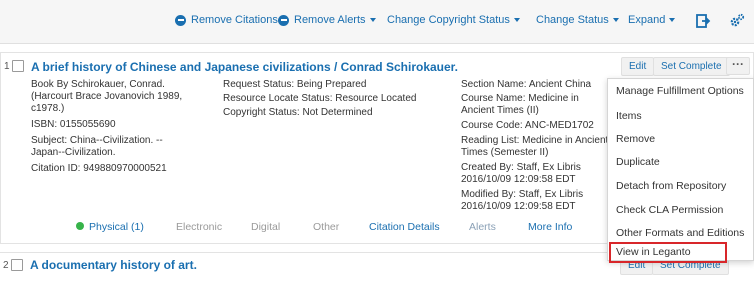 Image resolution: width=754 pixels, height=282 pixels. I want to click on resource-locate-status: Resource Locate Status: Resource Located, so click(320, 98).